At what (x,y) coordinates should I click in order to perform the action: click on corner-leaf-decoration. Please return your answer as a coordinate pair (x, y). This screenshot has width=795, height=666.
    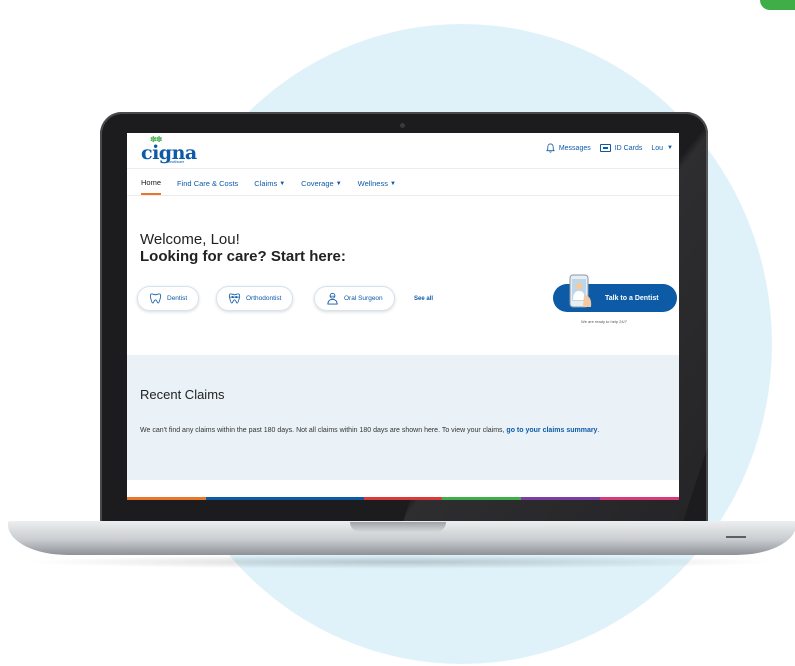
    Looking at the image, I should click on (777, 5).